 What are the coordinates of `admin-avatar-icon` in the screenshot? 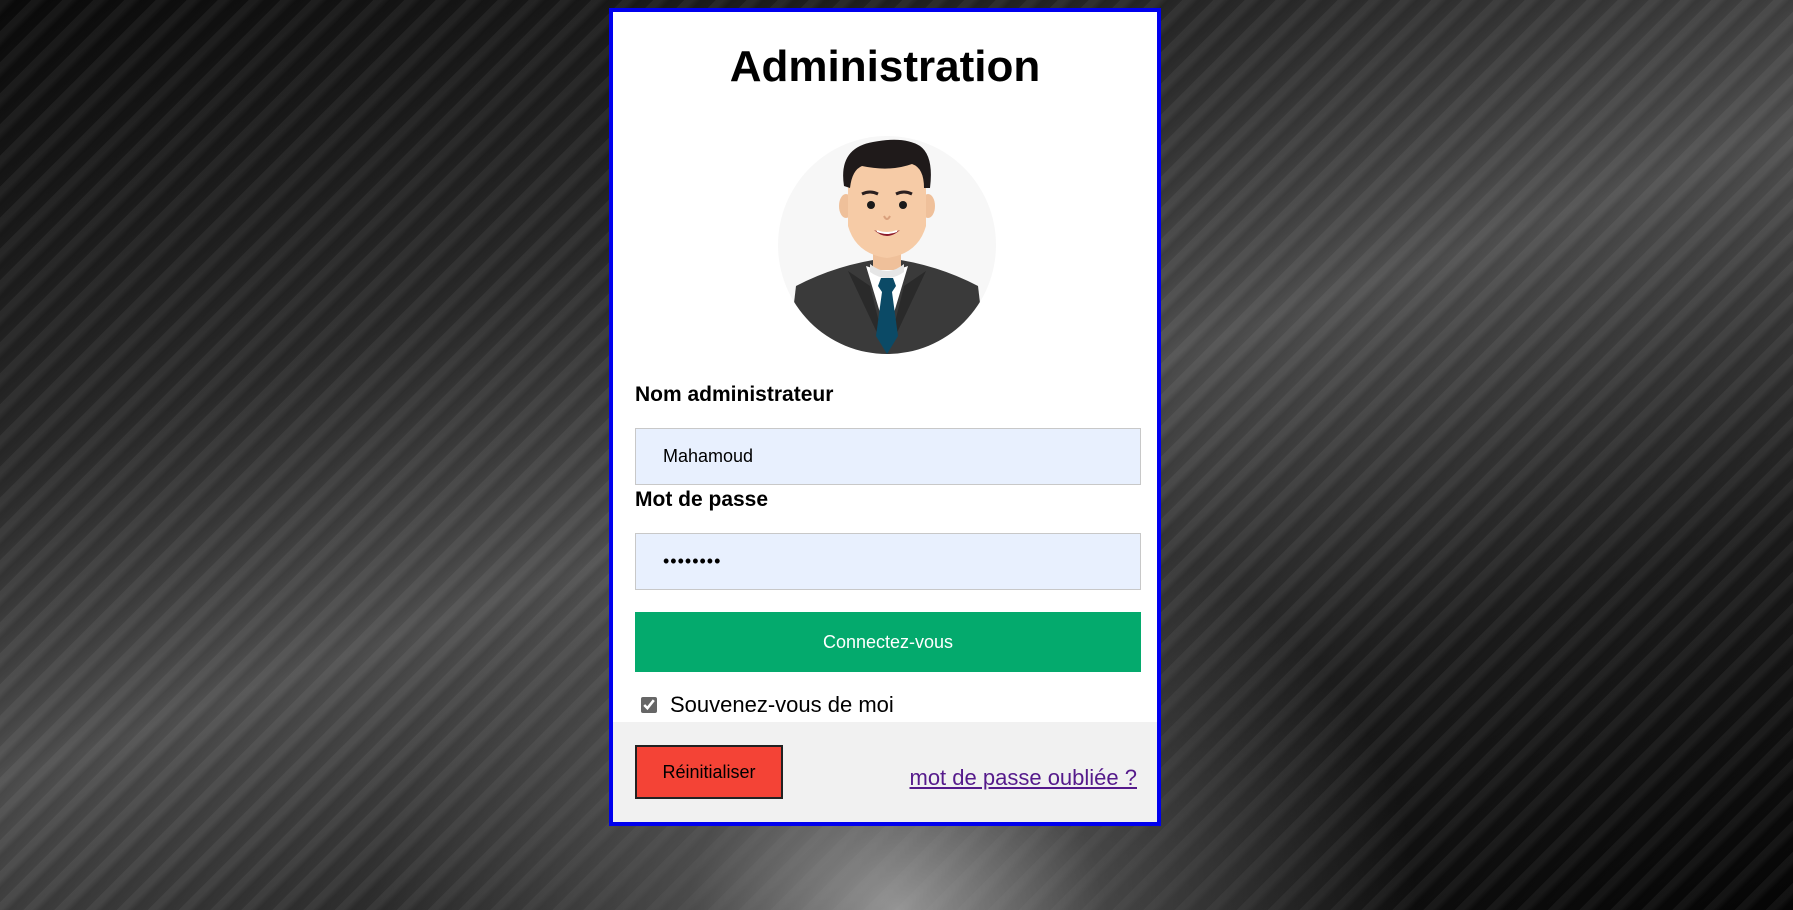 It's located at (887, 245).